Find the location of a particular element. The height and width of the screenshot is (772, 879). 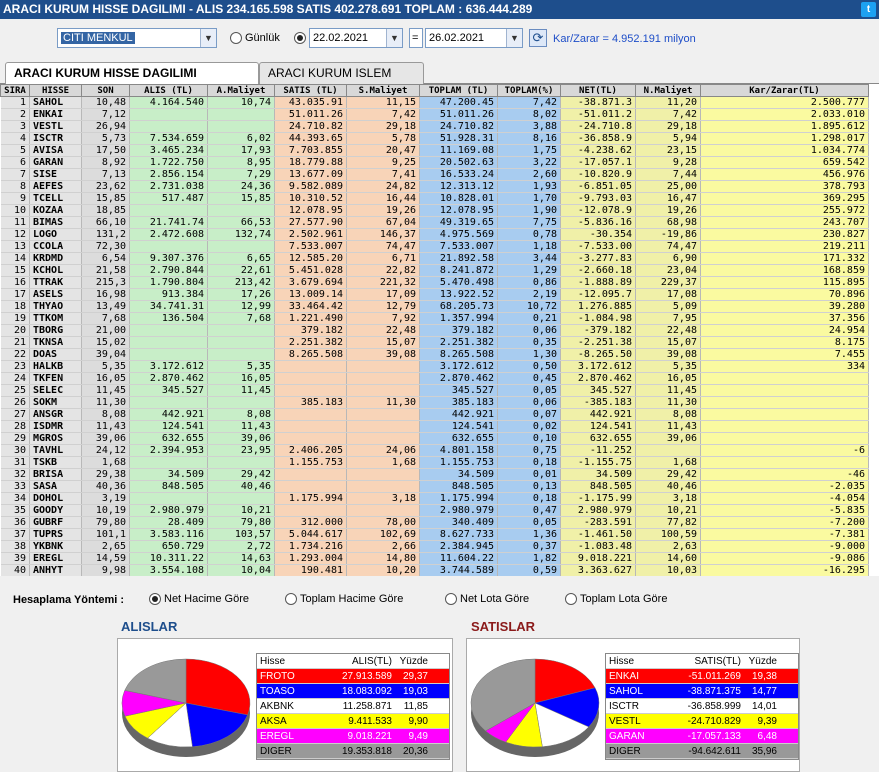

radio-toplam-lota-dot is located at coordinates (571, 599).